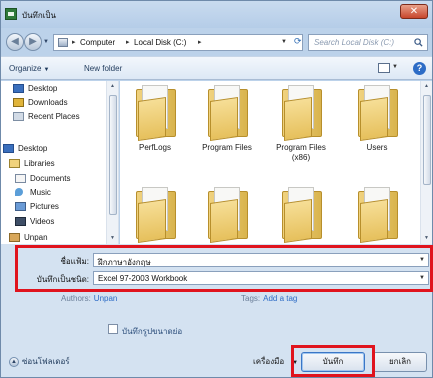 This screenshot has height=378, width=433. What do you see at coordinates (14, 163) in the screenshot?
I see `libraries-icon` at bounding box center [14, 163].